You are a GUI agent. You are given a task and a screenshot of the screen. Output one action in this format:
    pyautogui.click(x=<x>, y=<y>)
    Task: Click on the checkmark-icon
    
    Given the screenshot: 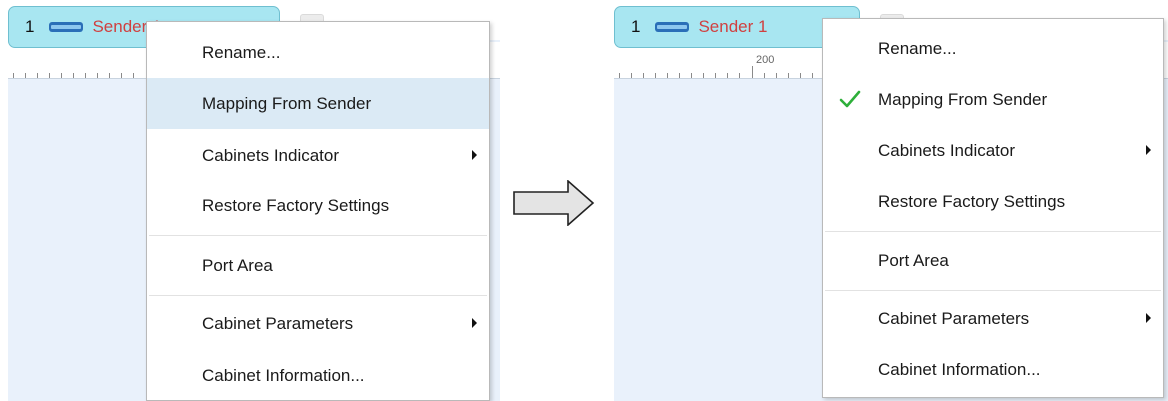 What is the action you would take?
    pyautogui.click(x=850, y=99)
    